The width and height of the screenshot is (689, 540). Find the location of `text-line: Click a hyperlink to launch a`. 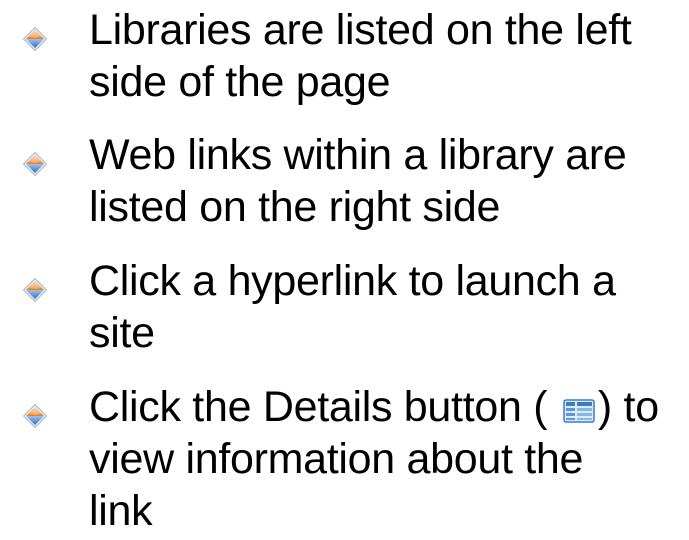

text-line: Click a hyperlink to launch a is located at coordinates (352, 281).